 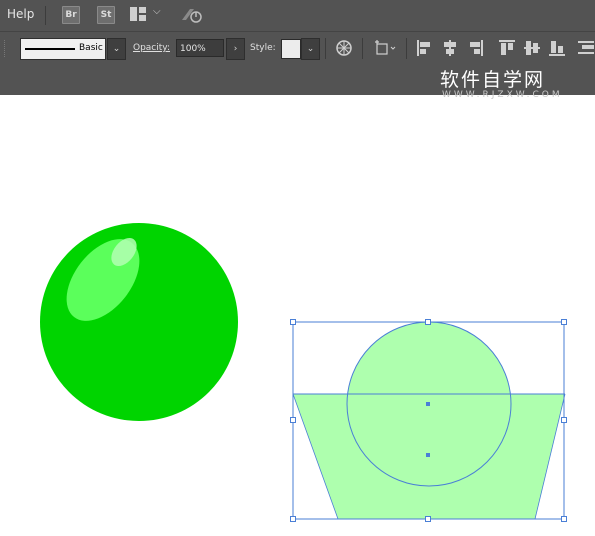 I want to click on chevron-down-icon: ⌵, so click(x=157, y=11).